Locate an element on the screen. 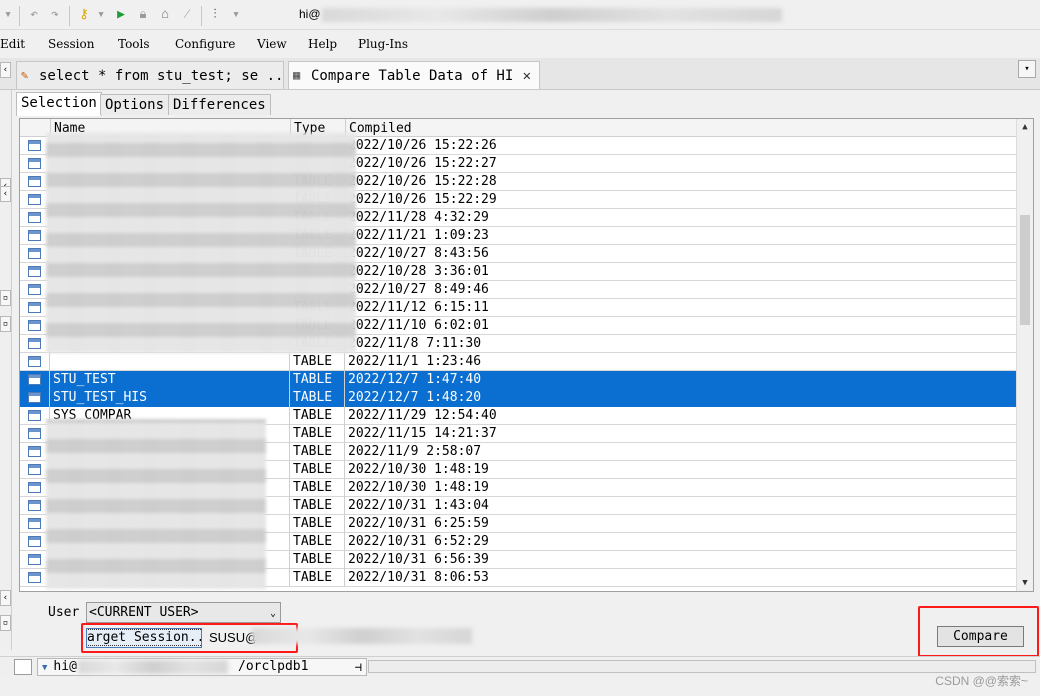 Image resolution: width=1040 pixels, height=696 pixels. scroll-thumb is located at coordinates (1025, 270).